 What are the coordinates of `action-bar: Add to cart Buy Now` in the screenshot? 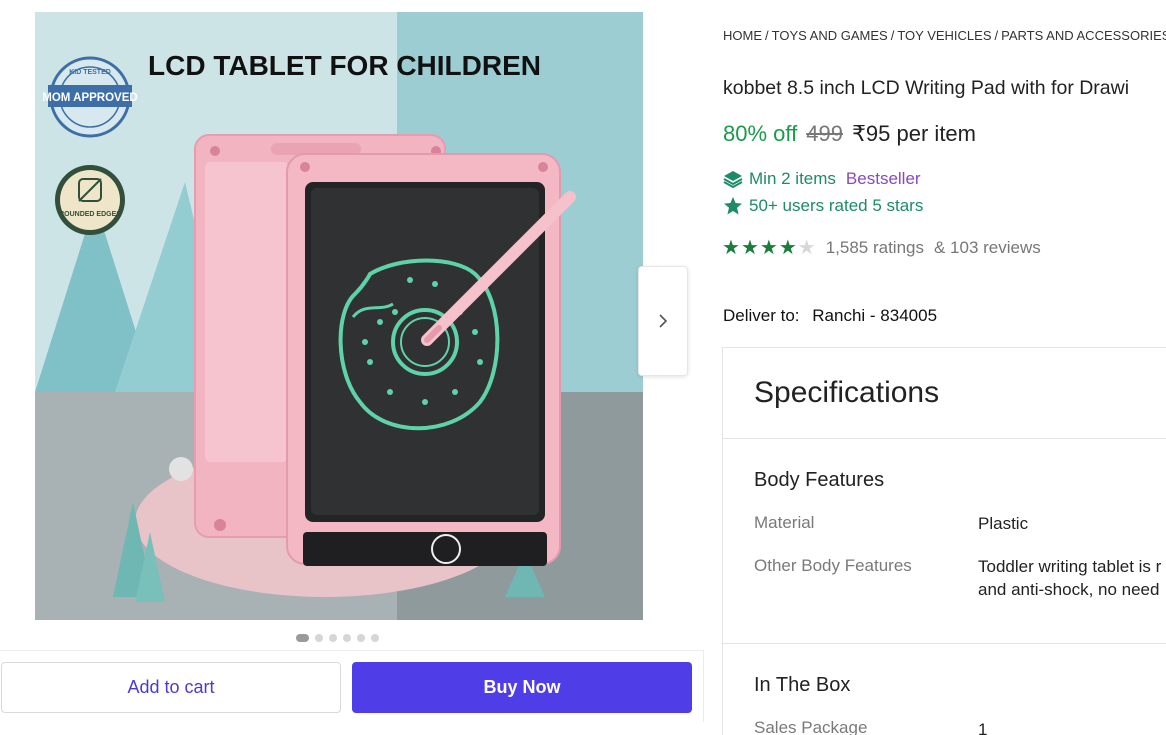 It's located at (352, 686).